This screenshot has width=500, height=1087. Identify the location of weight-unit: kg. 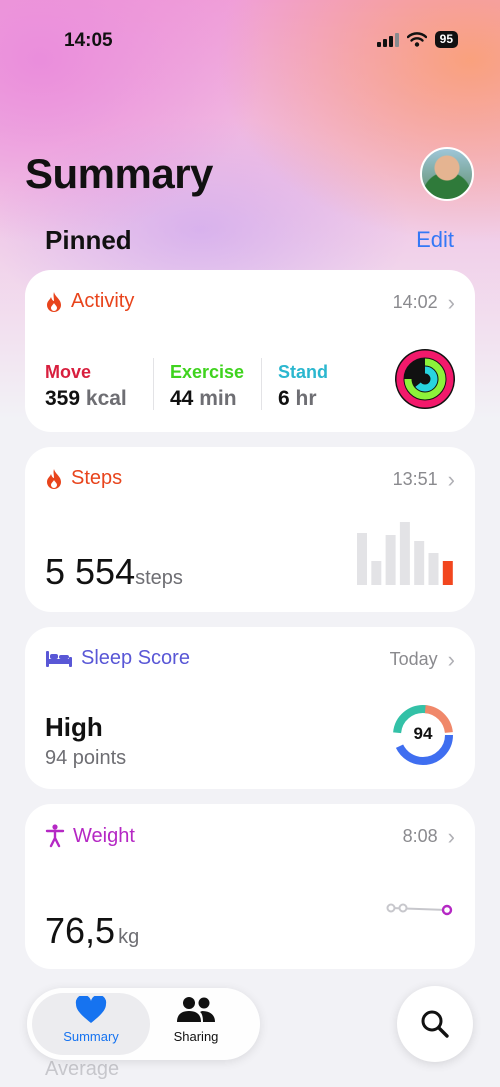
(129, 937).